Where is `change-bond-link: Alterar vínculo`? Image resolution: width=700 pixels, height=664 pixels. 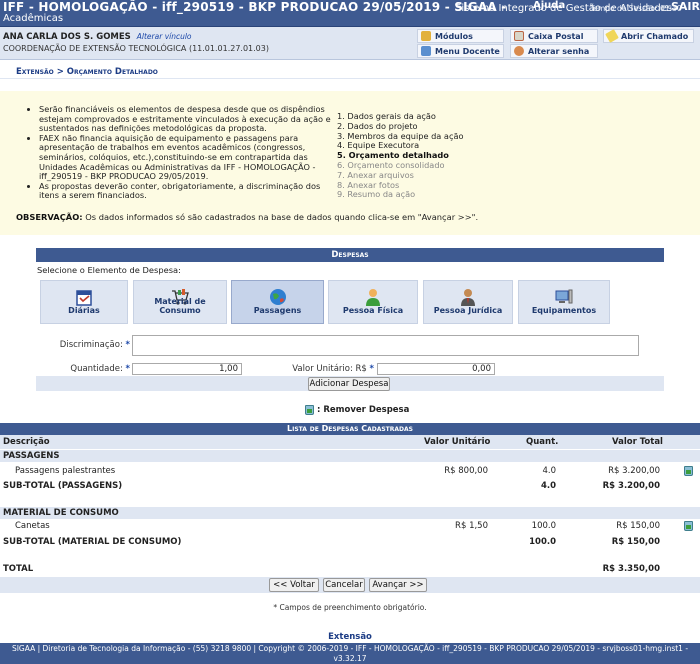 change-bond-link: Alterar vínculo is located at coordinates (164, 36).